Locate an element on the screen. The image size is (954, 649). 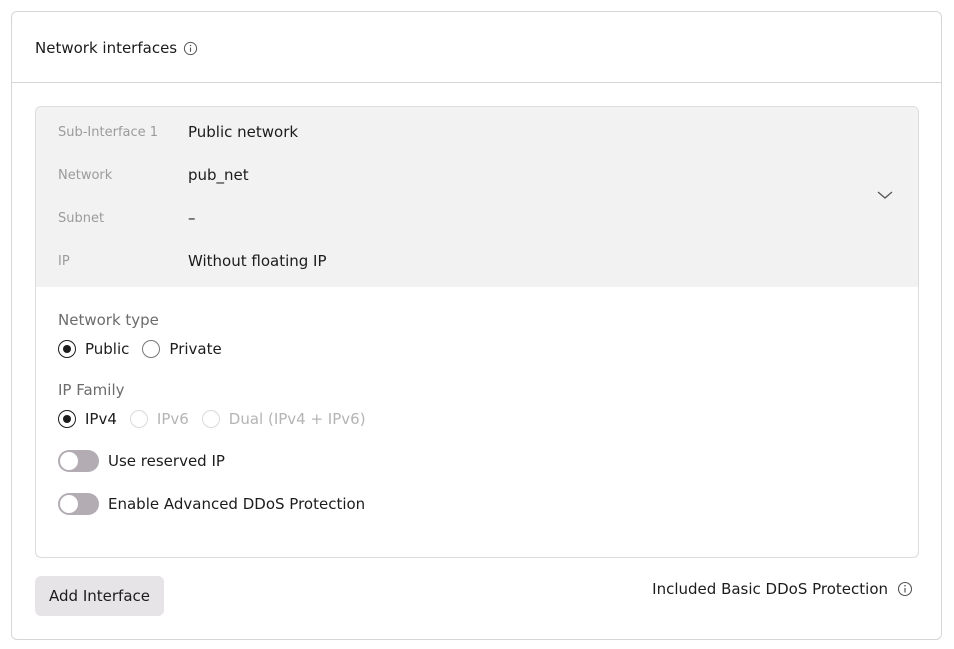
summary-value: pub_net is located at coordinates (218, 175).